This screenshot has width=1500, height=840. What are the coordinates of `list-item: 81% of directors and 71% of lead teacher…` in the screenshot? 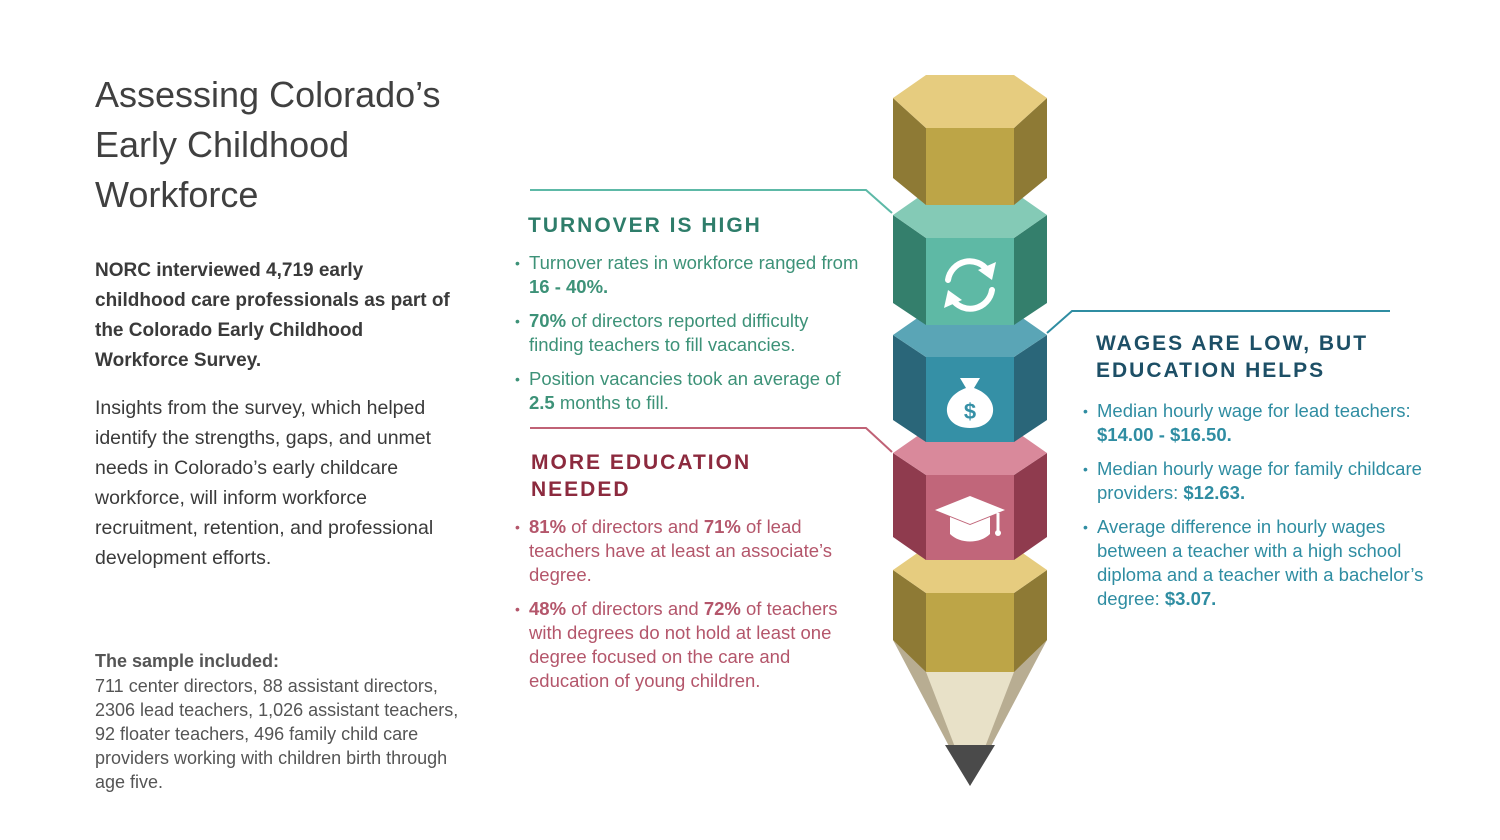 It's located at (680, 551).